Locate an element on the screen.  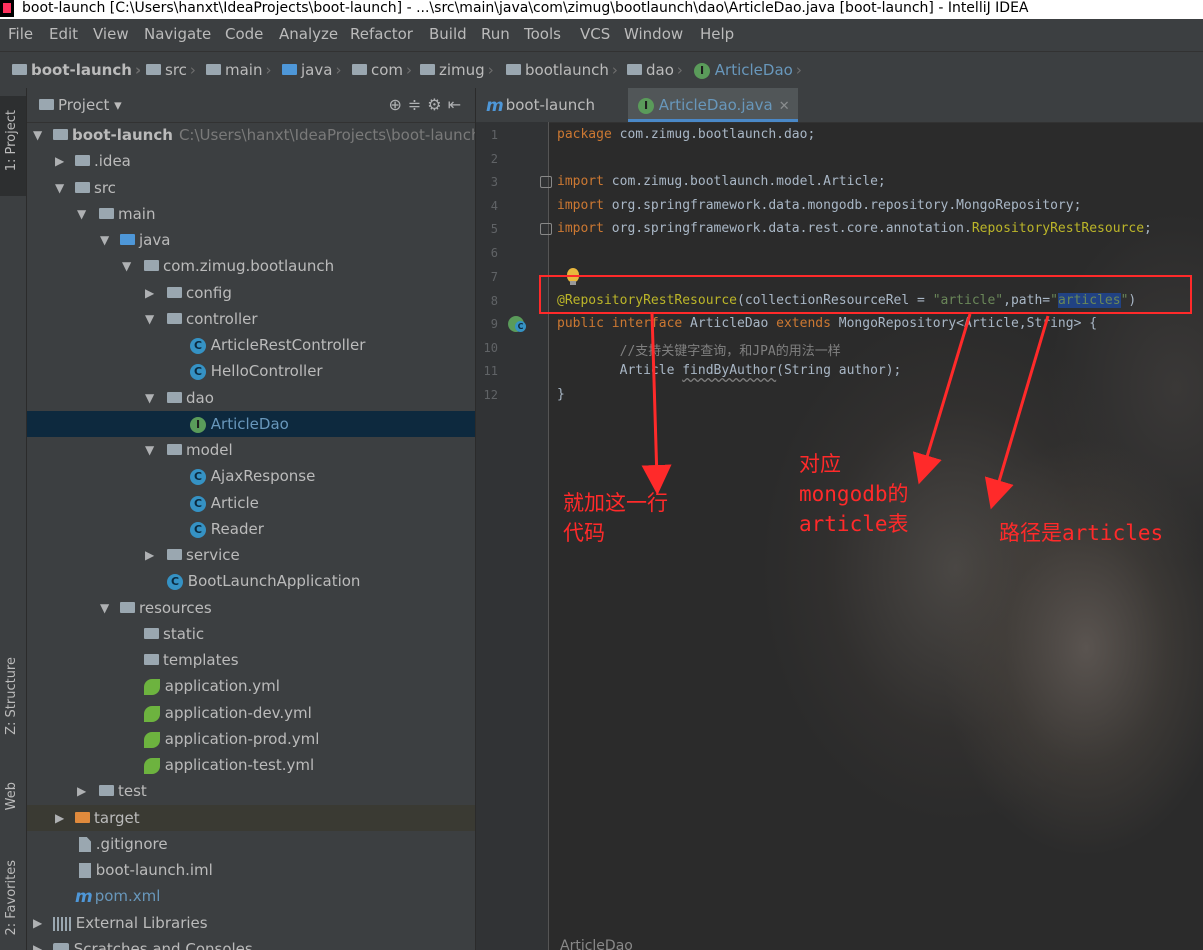
menu-tools: Tools is located at coordinates (542, 34).